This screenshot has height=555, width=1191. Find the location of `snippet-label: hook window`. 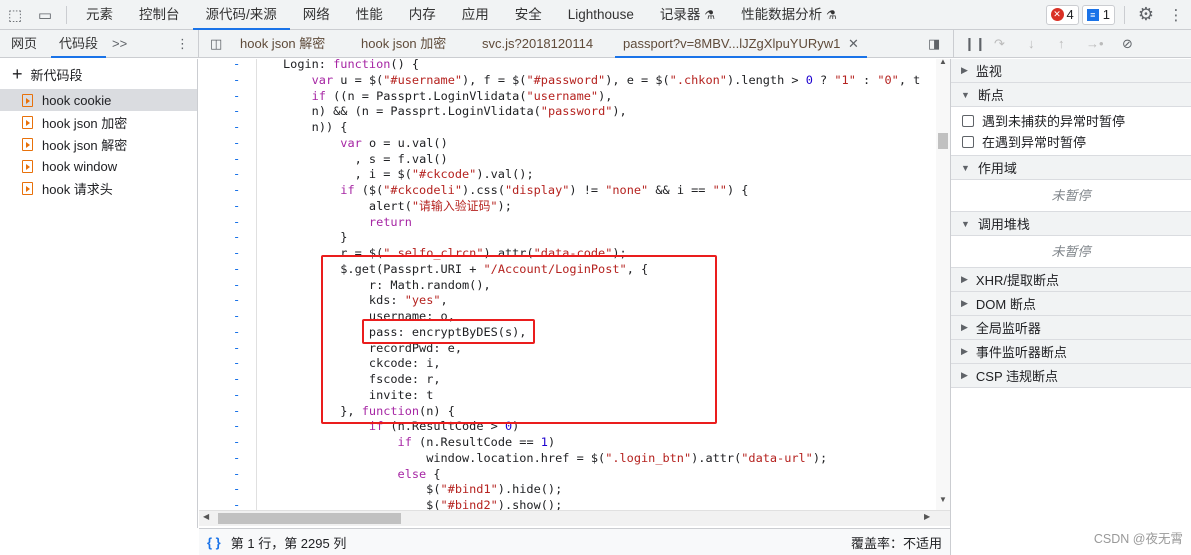

snippet-label: hook window is located at coordinates (80, 166).